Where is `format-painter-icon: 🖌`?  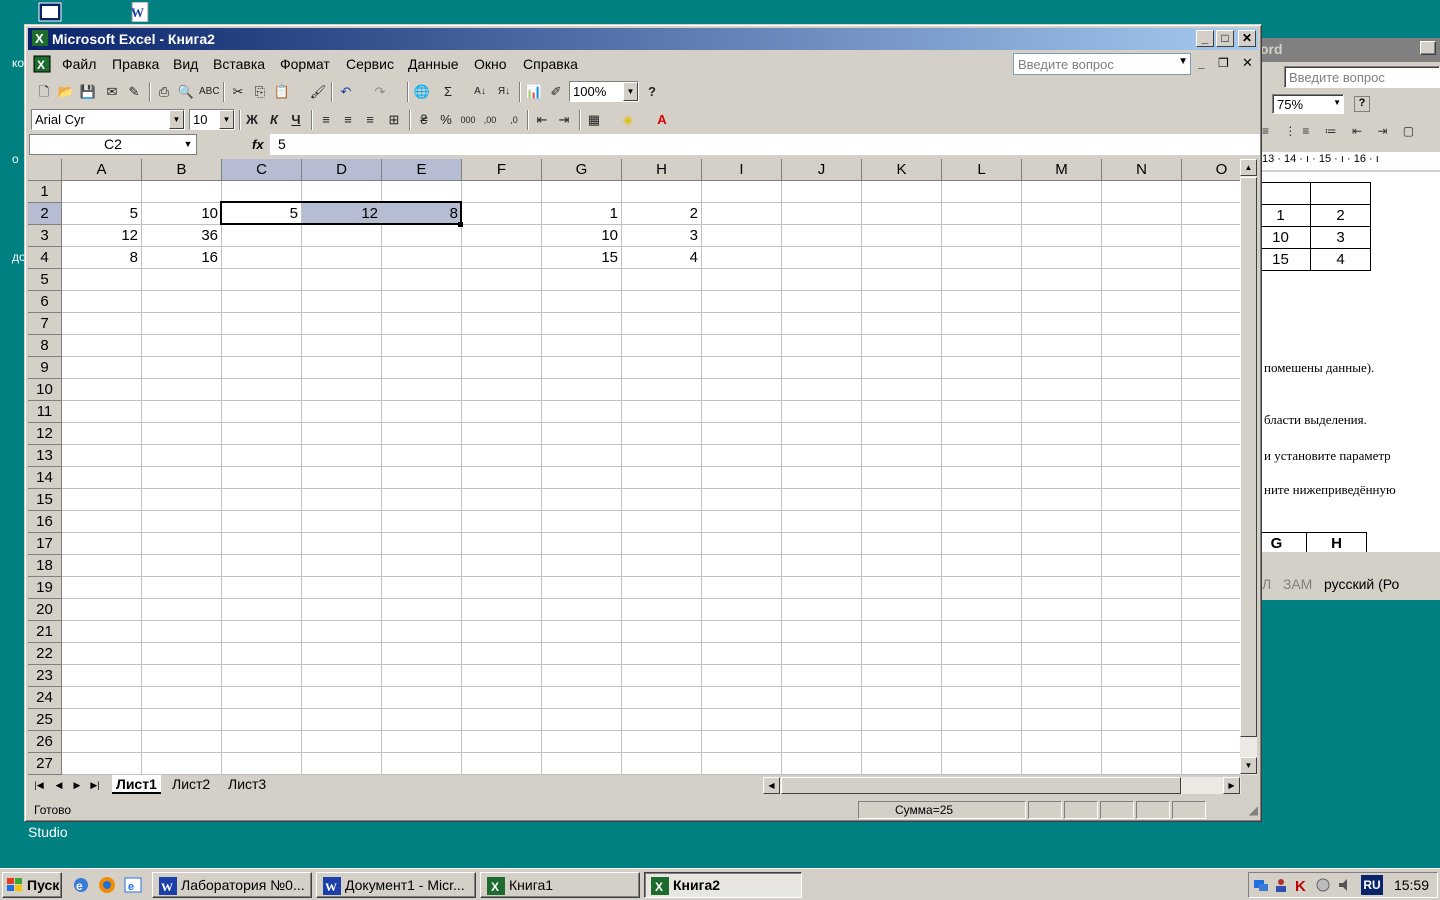 format-painter-icon: 🖌 is located at coordinates (318, 92).